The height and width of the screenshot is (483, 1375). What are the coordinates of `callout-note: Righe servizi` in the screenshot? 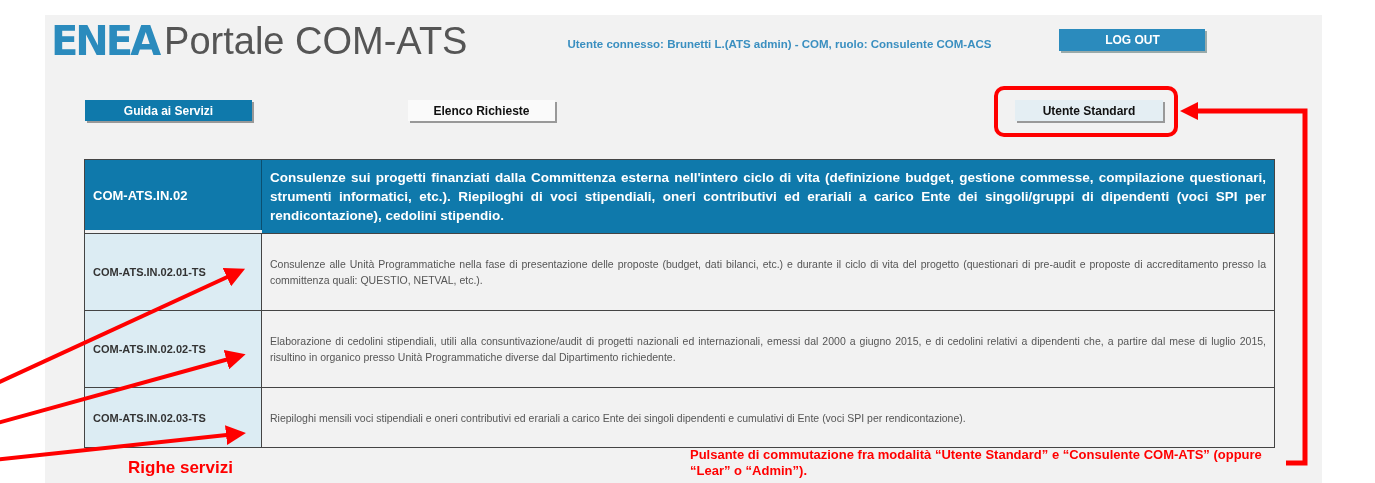 It's located at (180, 468).